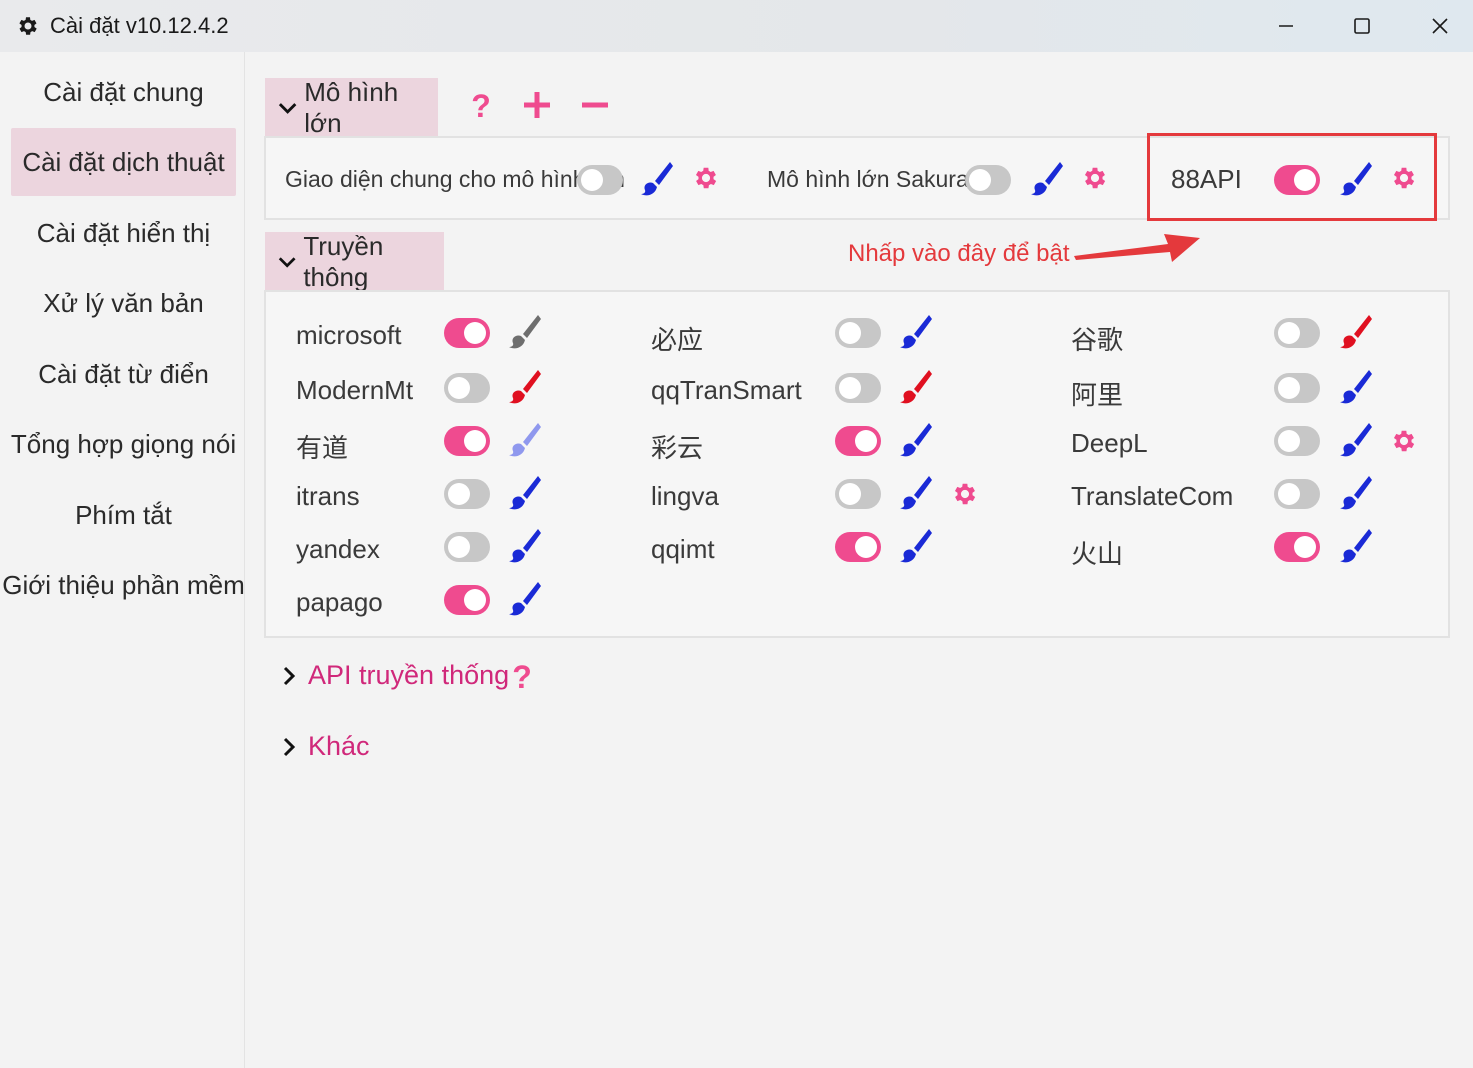  What do you see at coordinates (123, 515) in the screenshot?
I see `sidebar-item-hotkeys: Phím tắt` at bounding box center [123, 515].